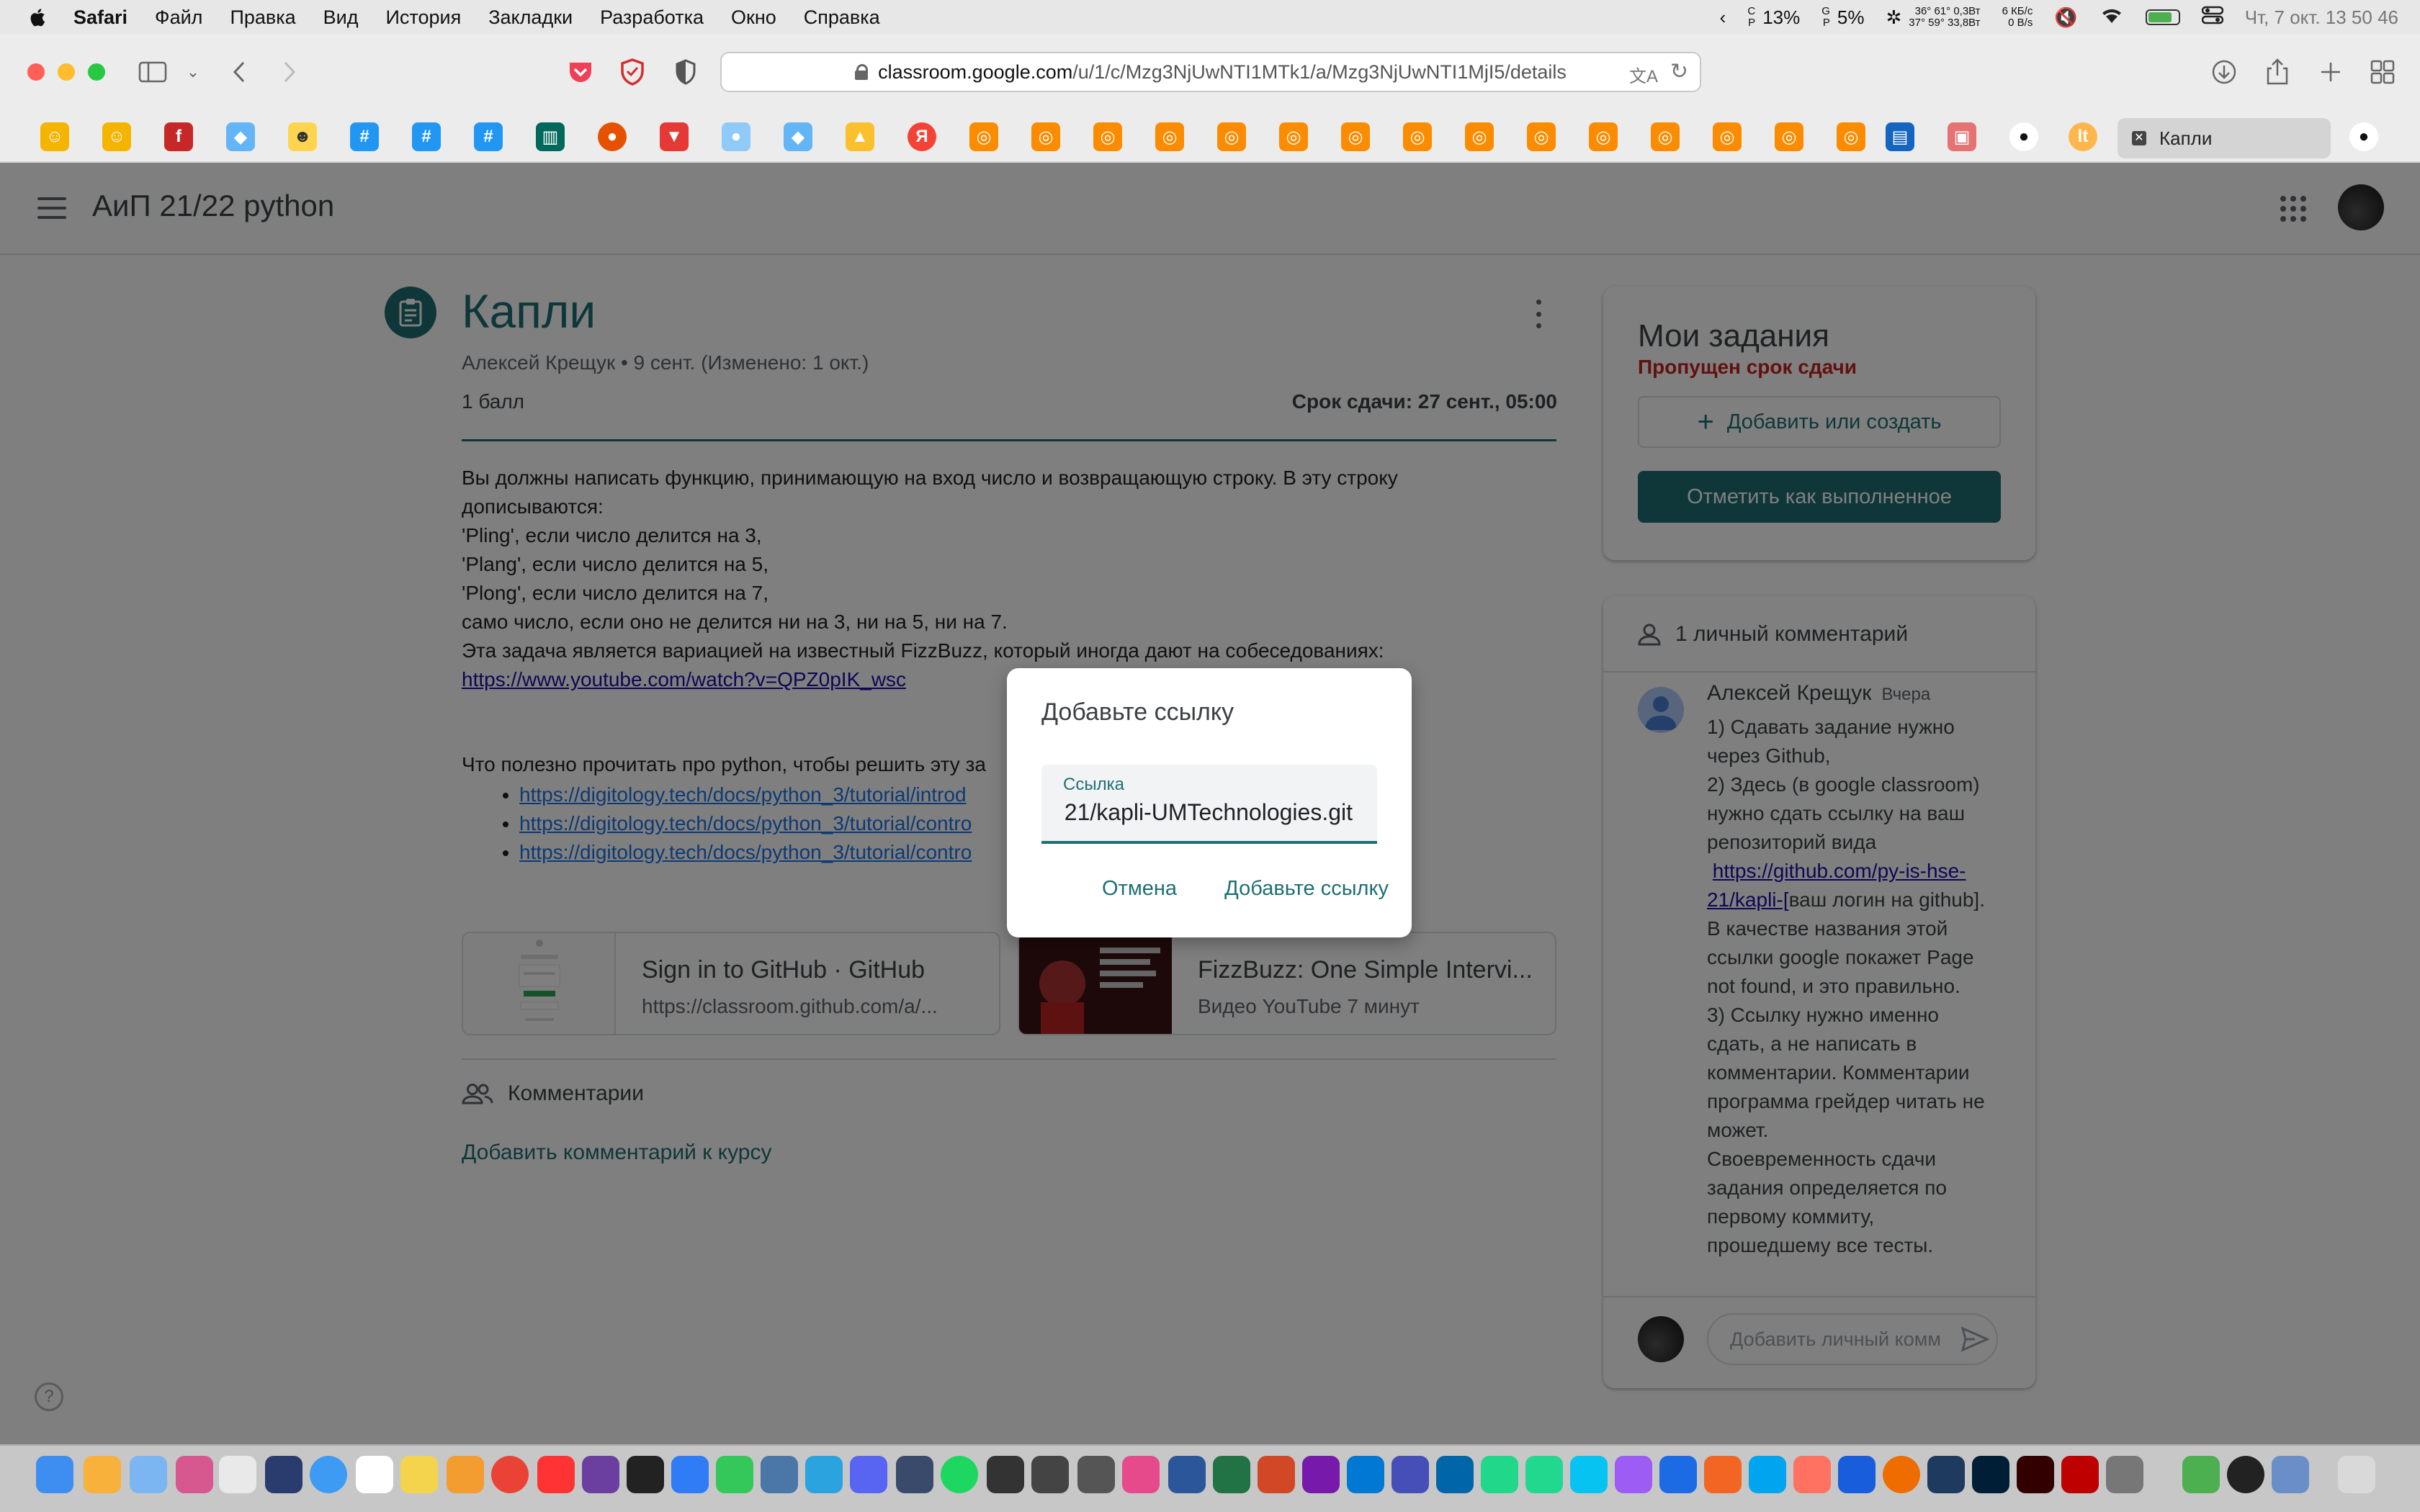 This screenshot has height=1512, width=2420. I want to click on outlook-icon, so click(1365, 1474).